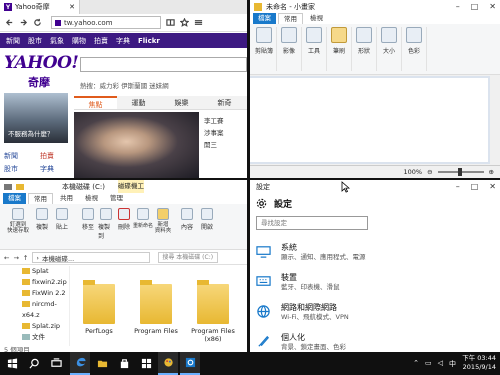 The height and width of the screenshot is (375, 500). Describe the element at coordinates (62, 219) in the screenshot. I see `paste-button: 貼上` at that location.